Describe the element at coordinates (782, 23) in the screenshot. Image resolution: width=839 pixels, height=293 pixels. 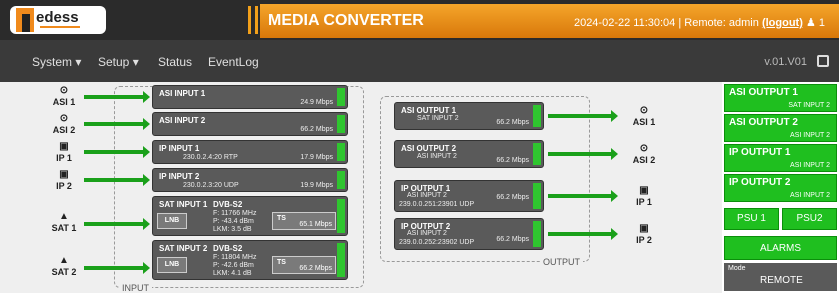
I see `logout-link: (logout)` at that location.